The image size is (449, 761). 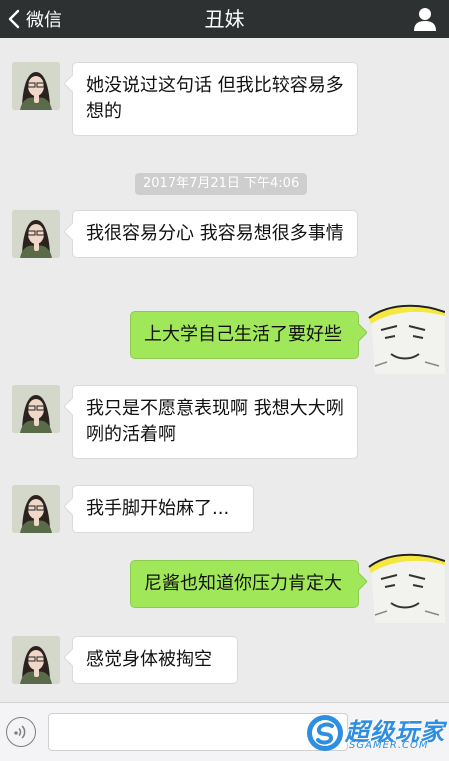 What do you see at coordinates (215, 99) in the screenshot?
I see `incoming-message: 她没说过这句话 但我比较容易多想的` at bounding box center [215, 99].